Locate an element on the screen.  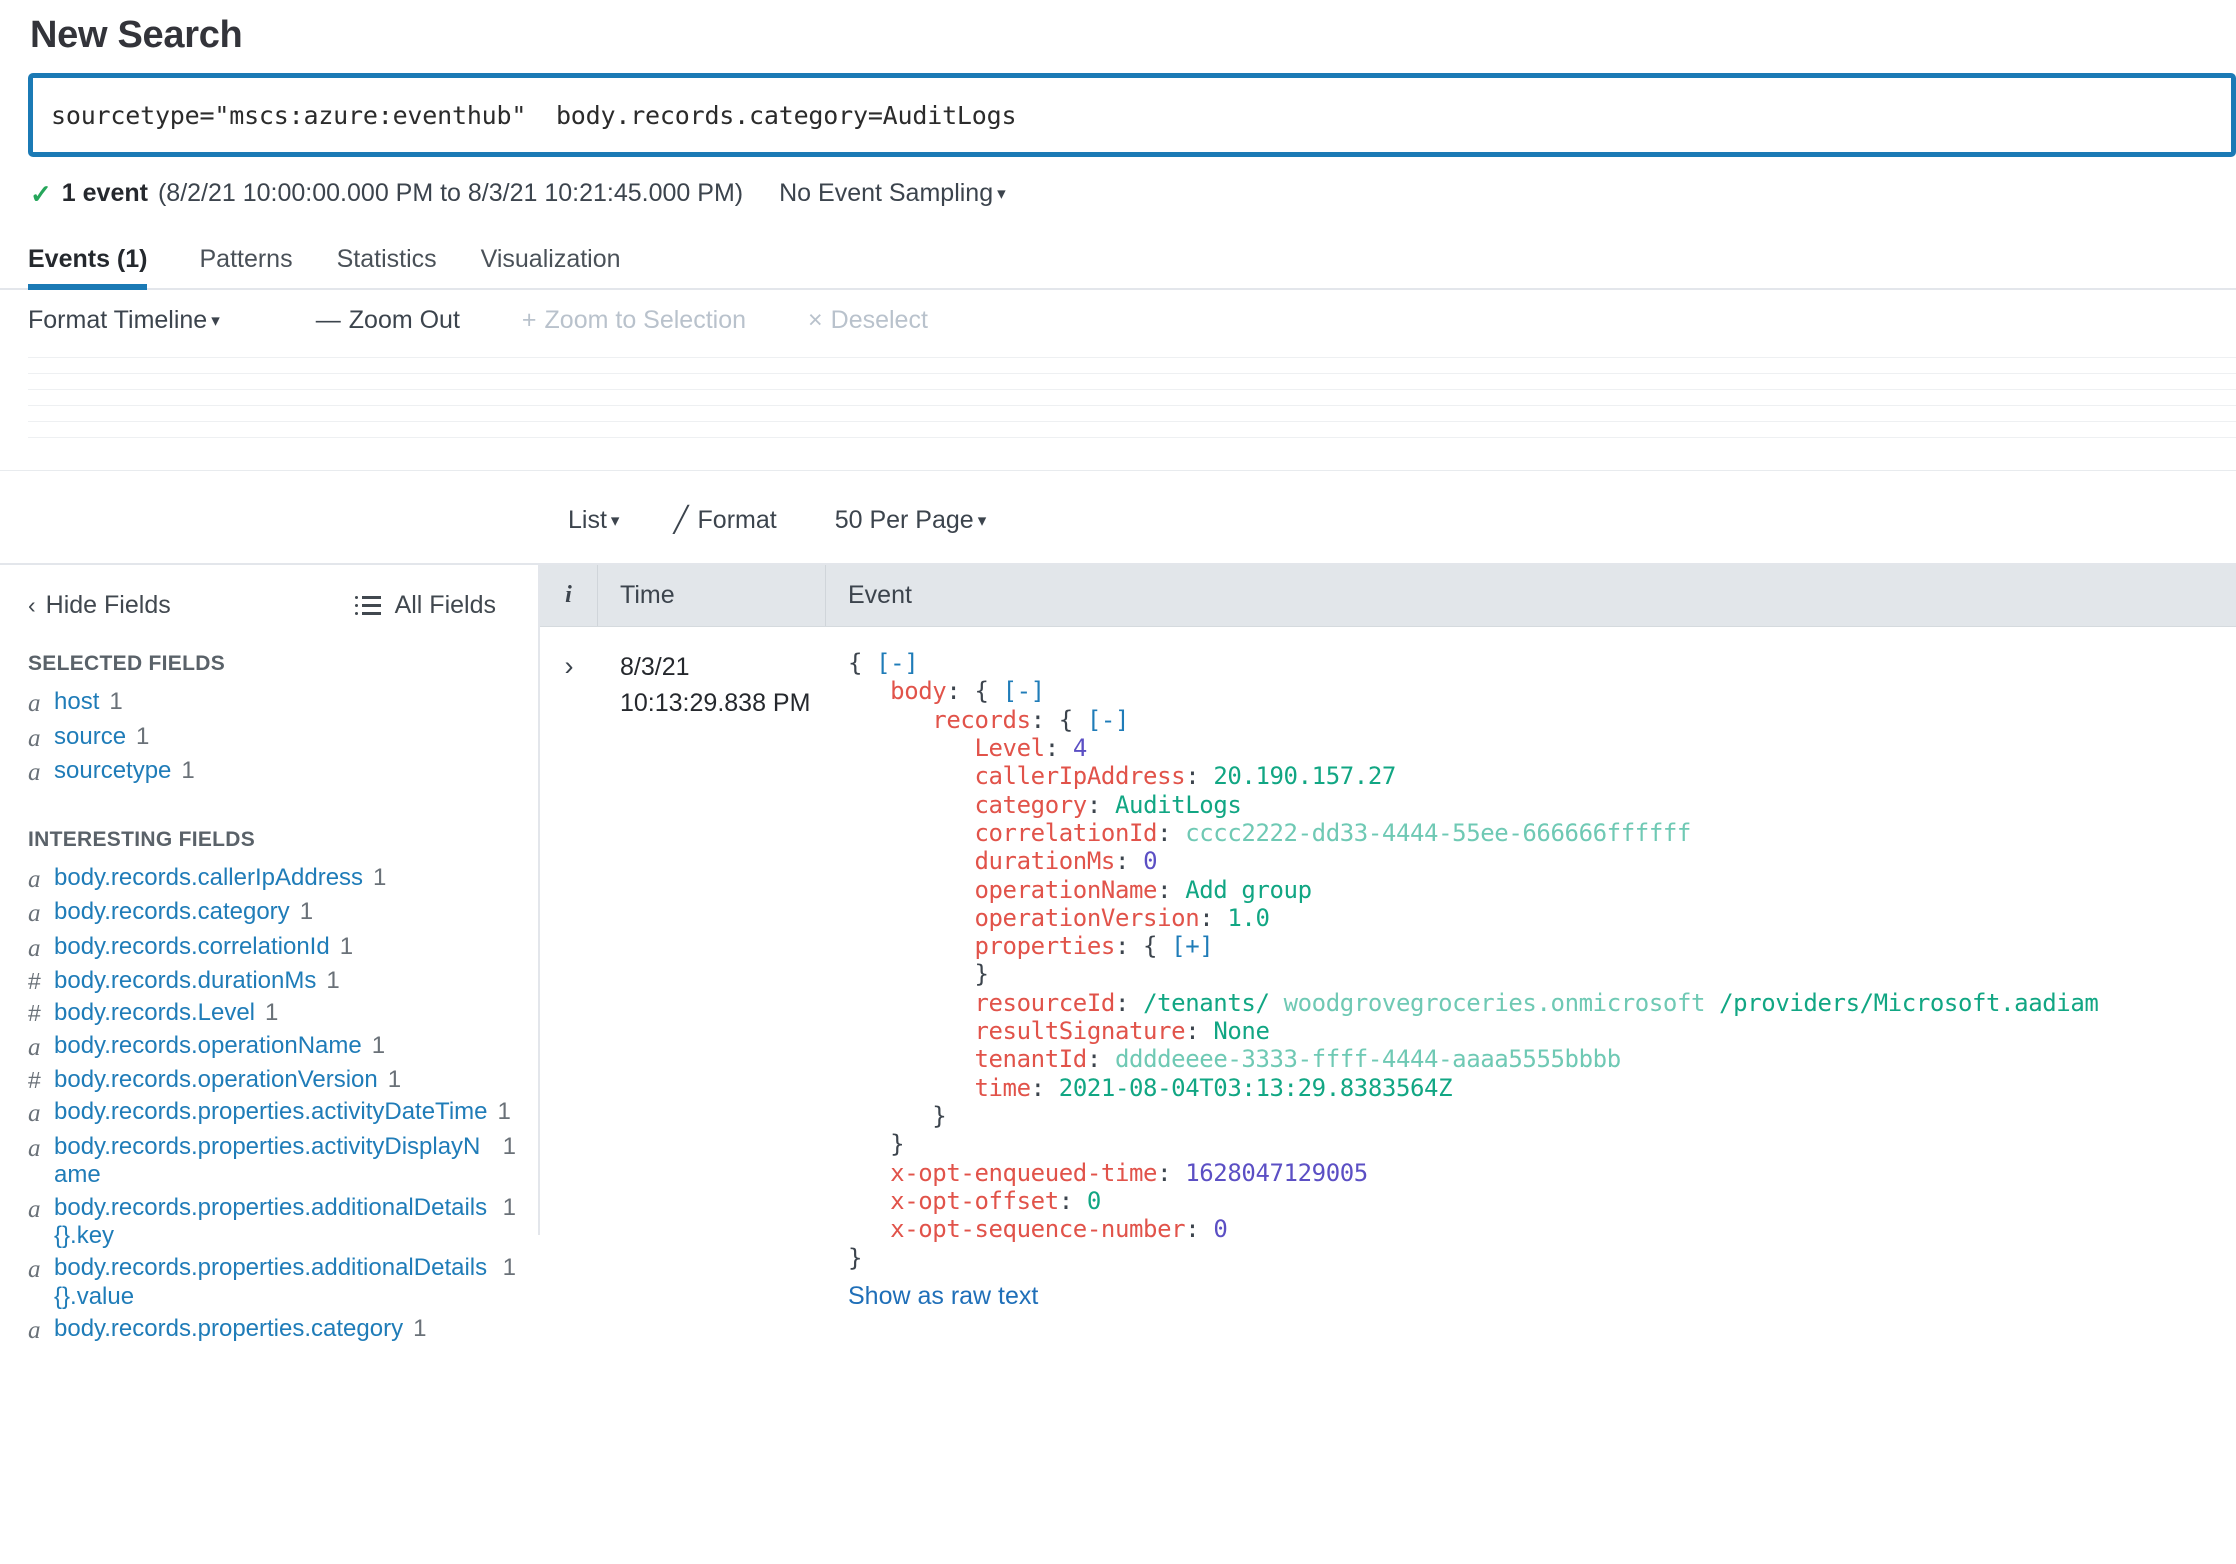
field-item: a body.records.correlationId 1 is located at coordinates (269, 948).